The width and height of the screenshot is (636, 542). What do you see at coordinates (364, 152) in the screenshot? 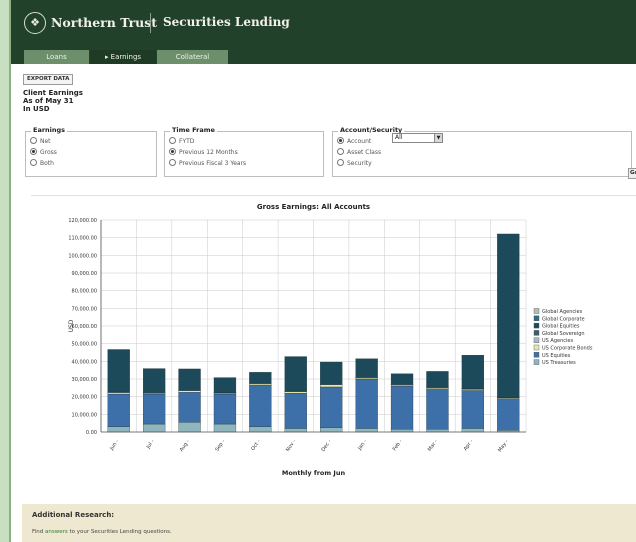
I see `option-label: Asset Class` at bounding box center [364, 152].